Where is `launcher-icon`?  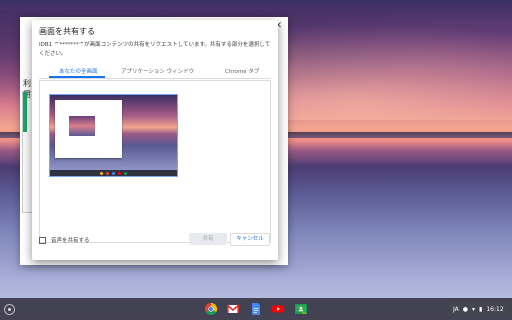
launcher-icon is located at coordinates (9, 309).